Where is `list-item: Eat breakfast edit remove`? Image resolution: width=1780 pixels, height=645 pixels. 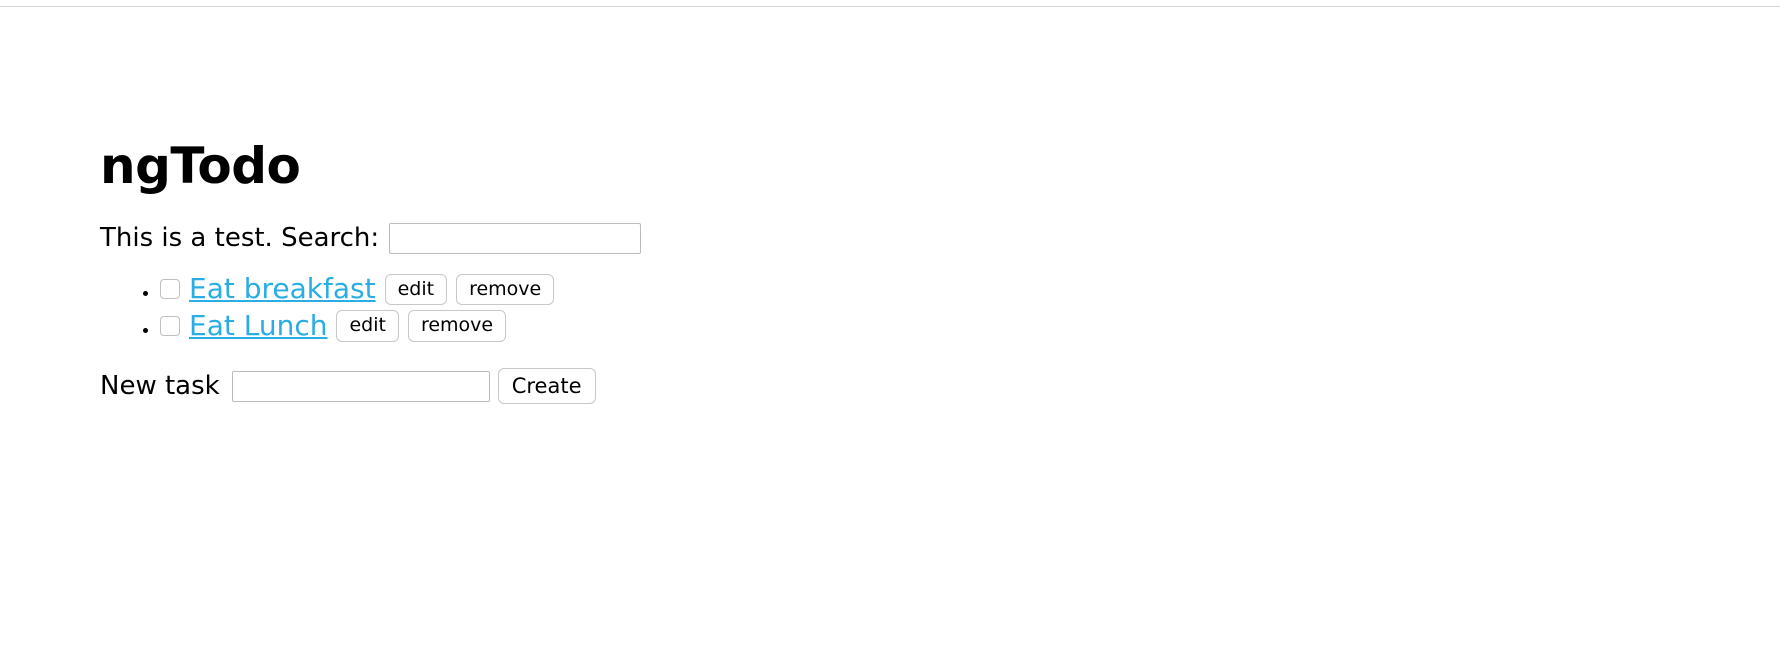 list-item: Eat breakfast edit remove is located at coordinates (580, 289).